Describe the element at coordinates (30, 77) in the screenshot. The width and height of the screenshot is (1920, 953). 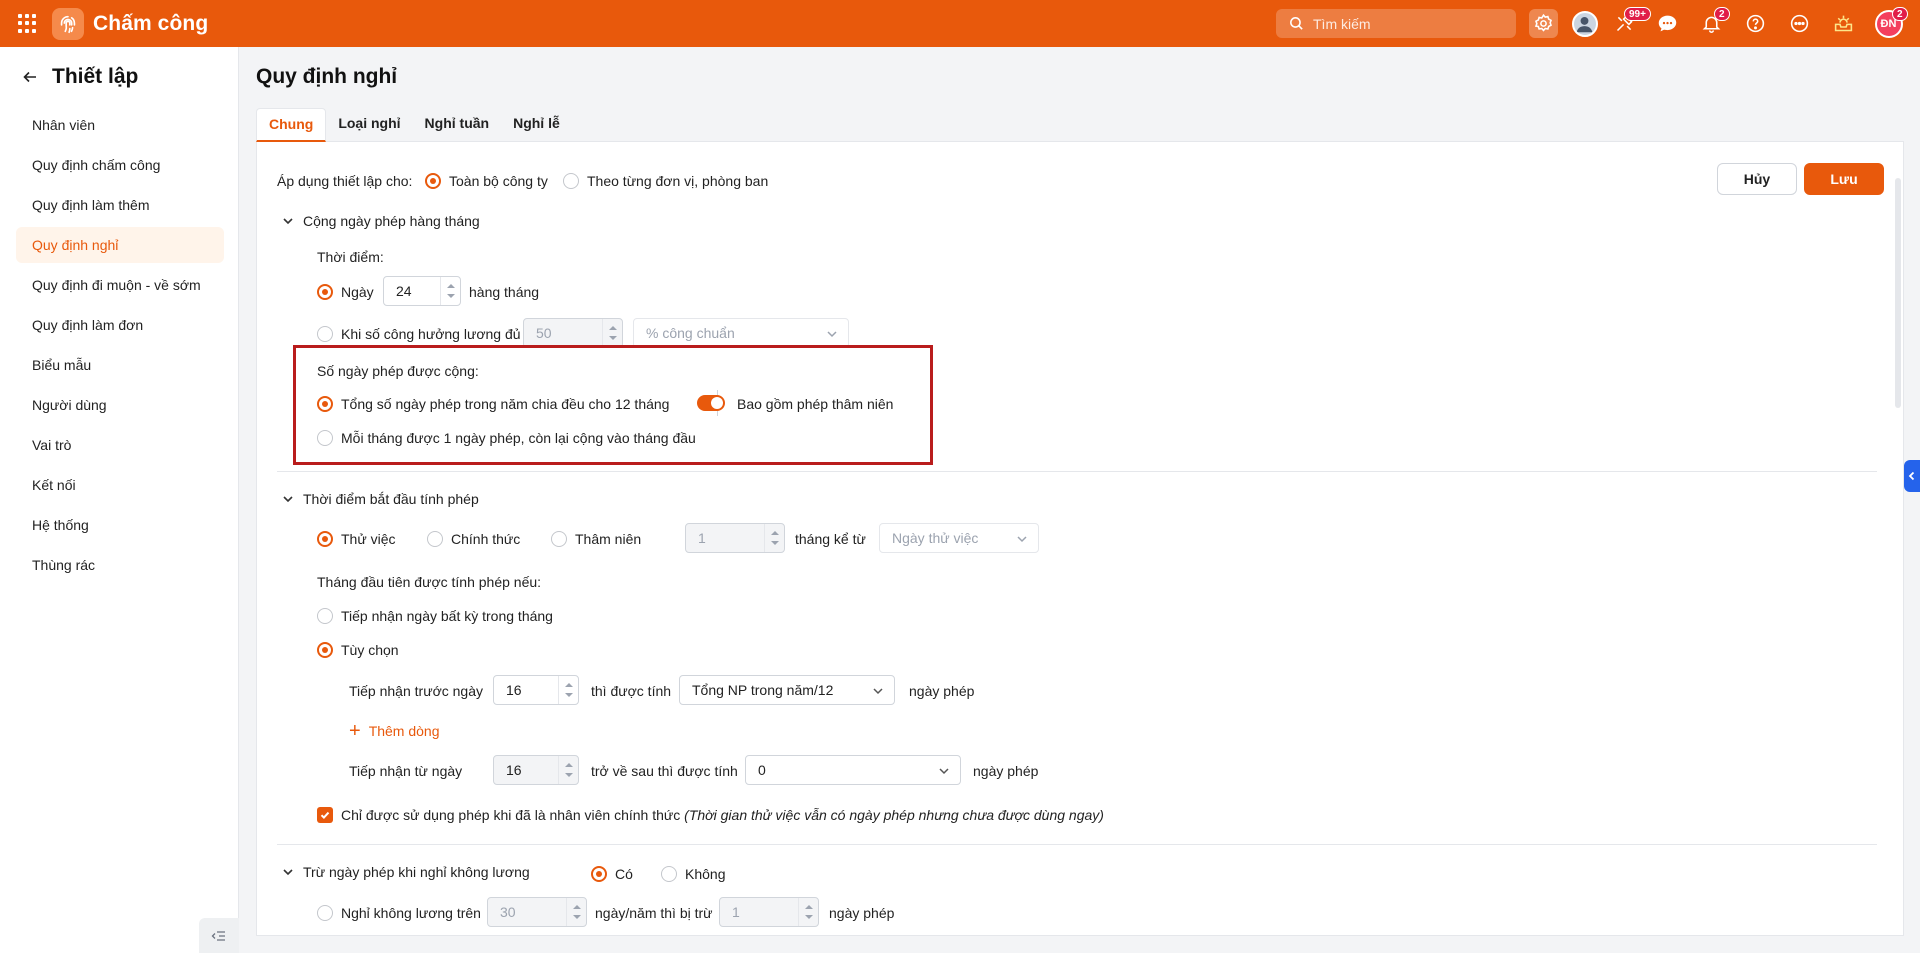
I see `back-arrow-icon` at that location.